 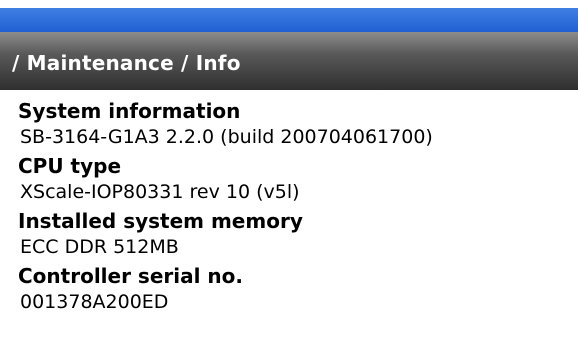 What do you see at coordinates (99, 247) in the screenshot?
I see `info-value: ECC DDR 512MB` at bounding box center [99, 247].